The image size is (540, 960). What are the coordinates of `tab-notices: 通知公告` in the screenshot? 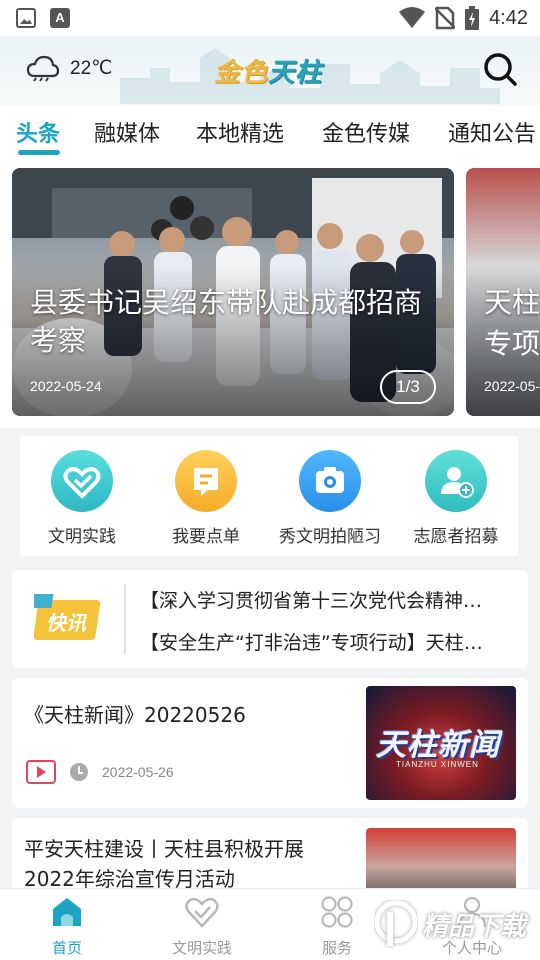 It's located at (492, 132).